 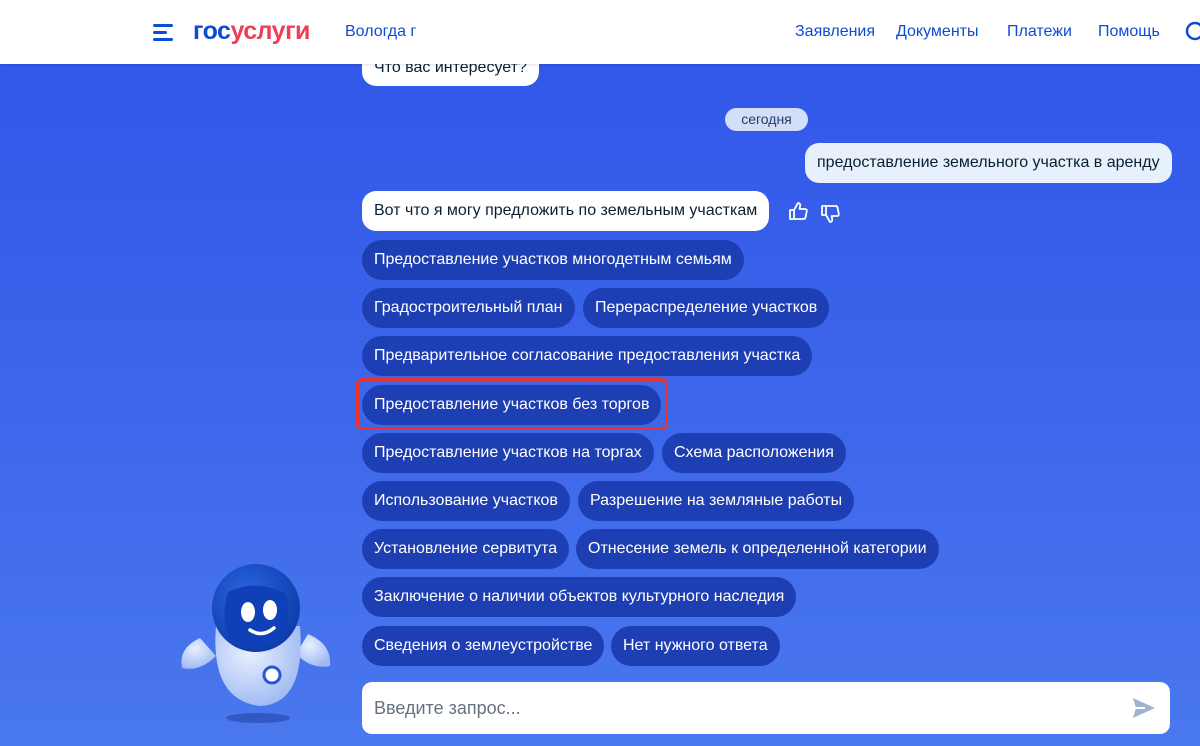 I want to click on query-input-box, so click(x=766, y=708).